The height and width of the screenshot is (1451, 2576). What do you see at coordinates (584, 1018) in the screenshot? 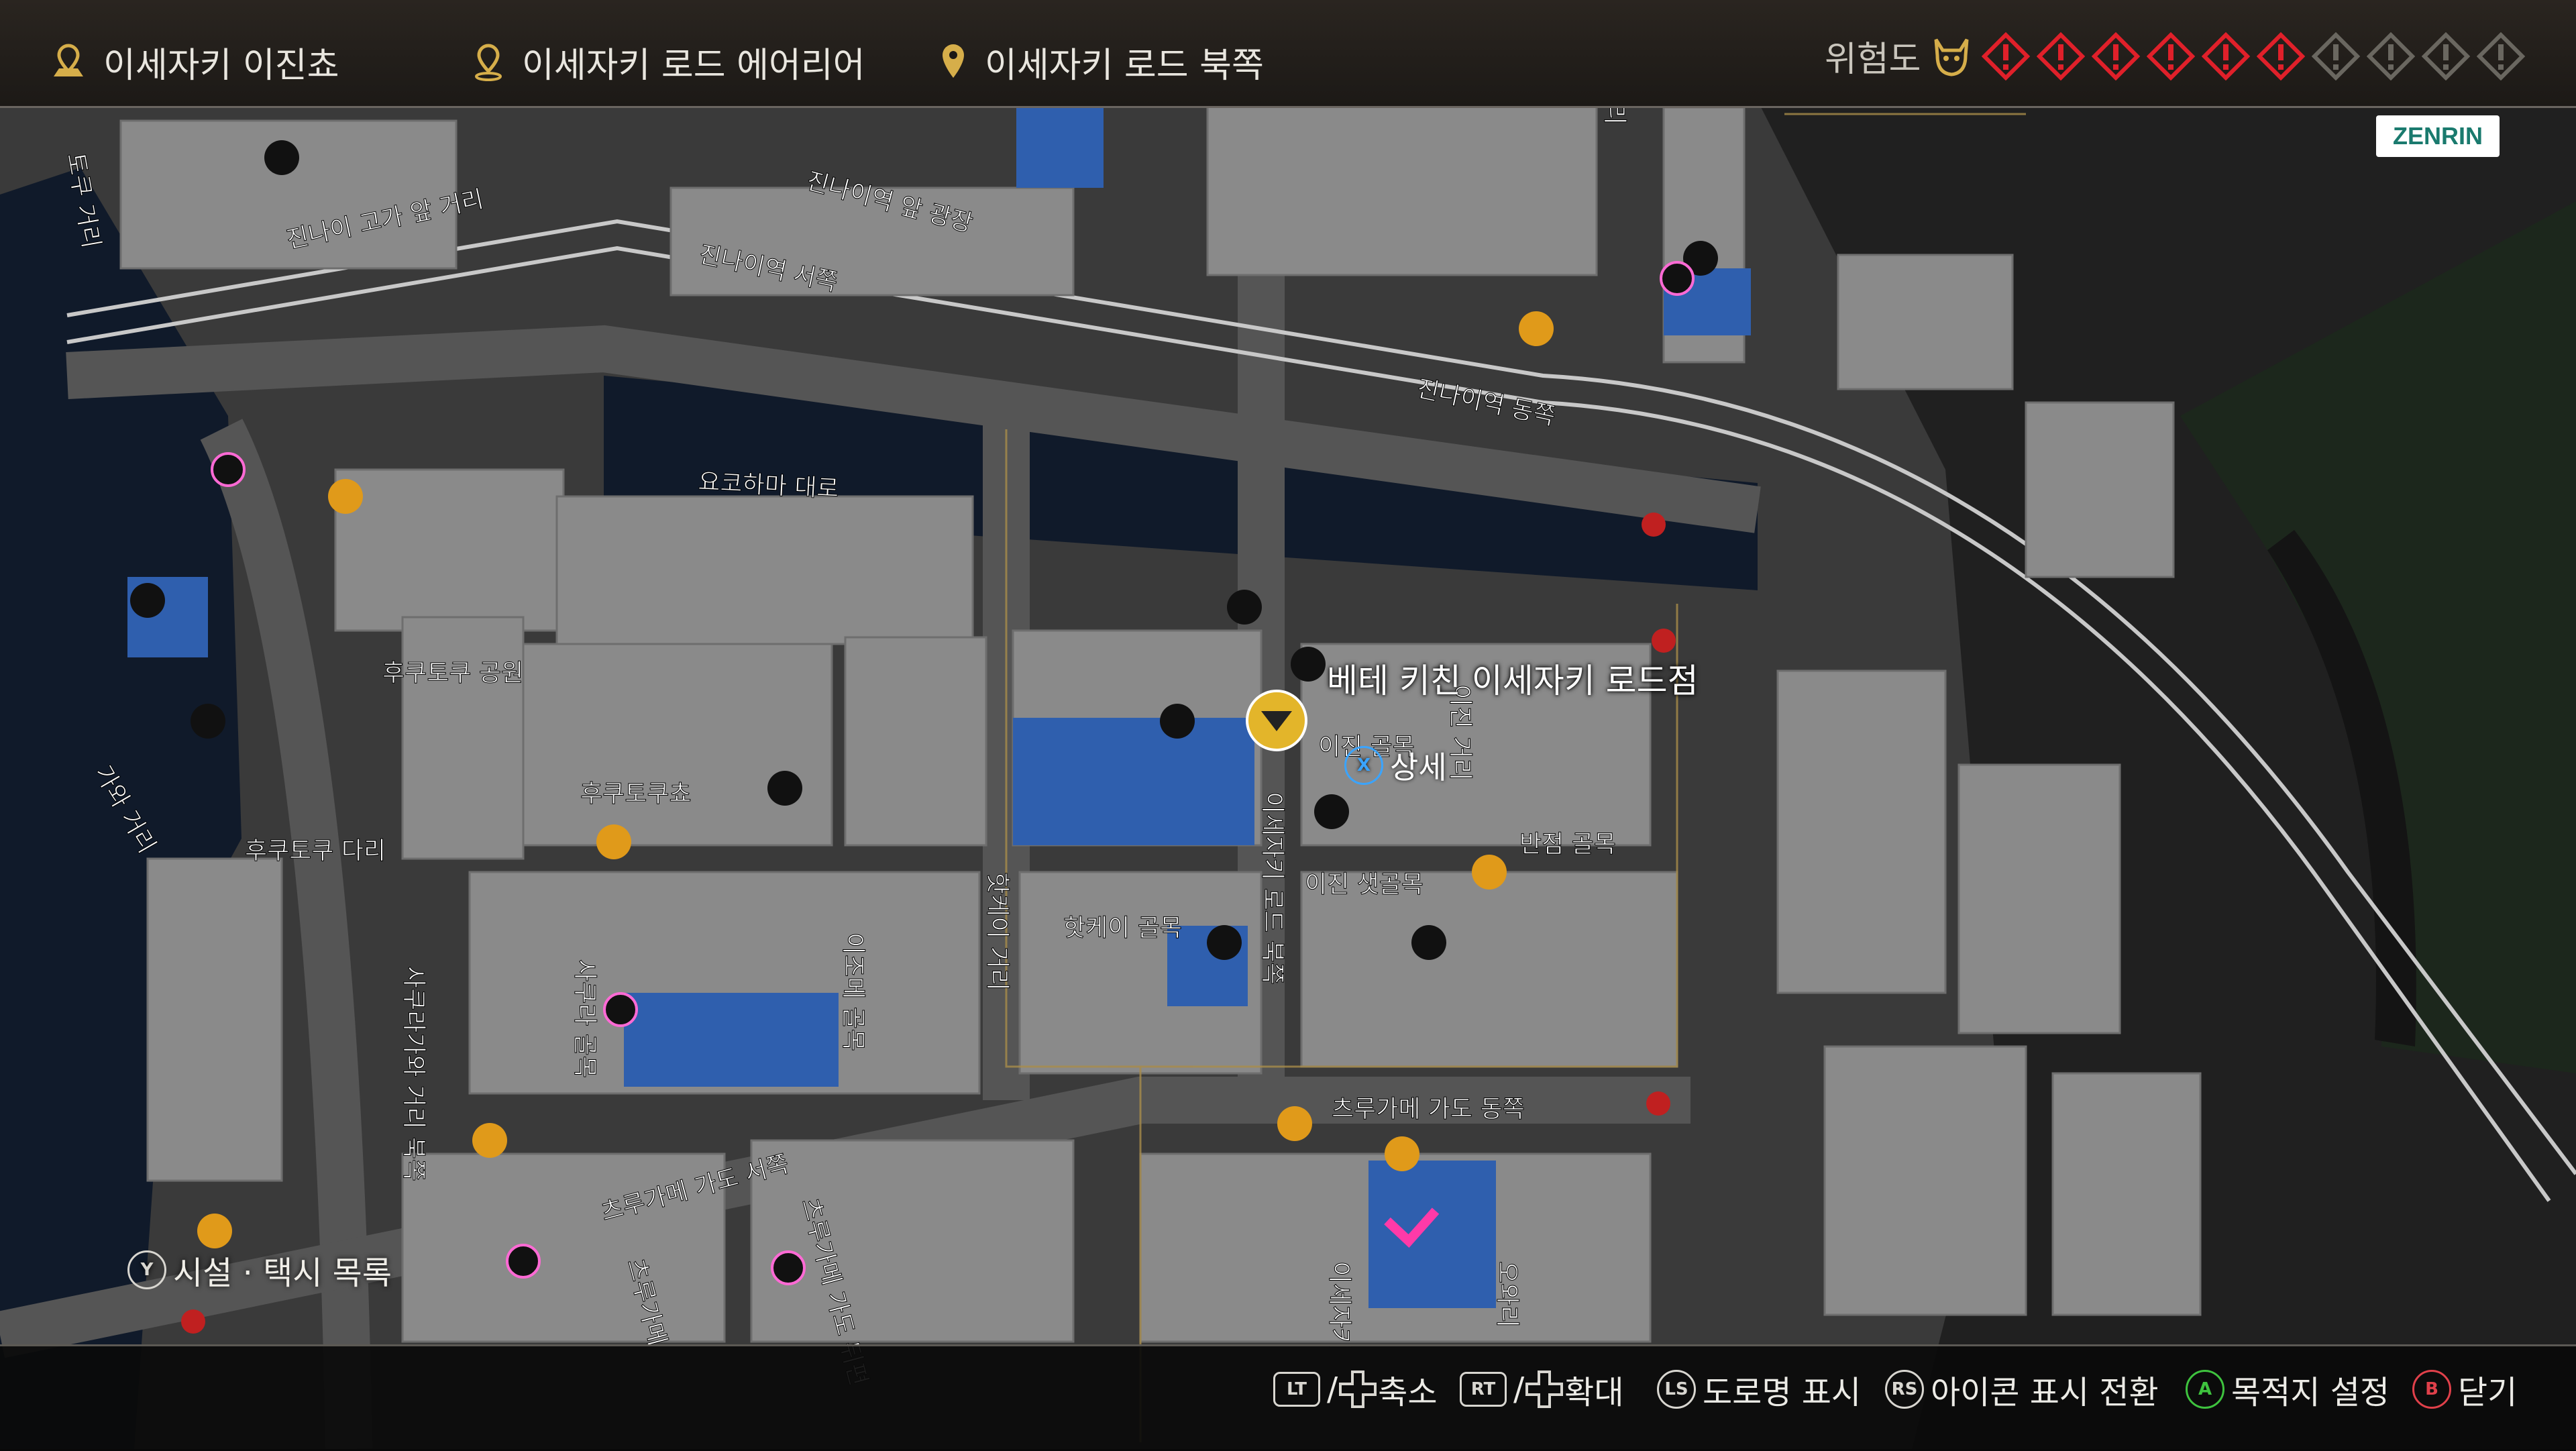
I see `svg-text: 사쿠라 골목` at bounding box center [584, 1018].